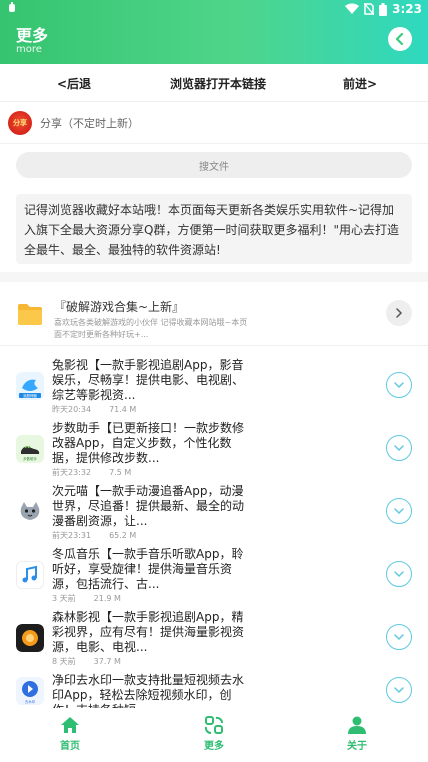 Image resolution: width=428 pixels, height=762 pixels. Describe the element at coordinates (30, 449) in the screenshot. I see `shoe-step-icon: 步数助手` at that location.